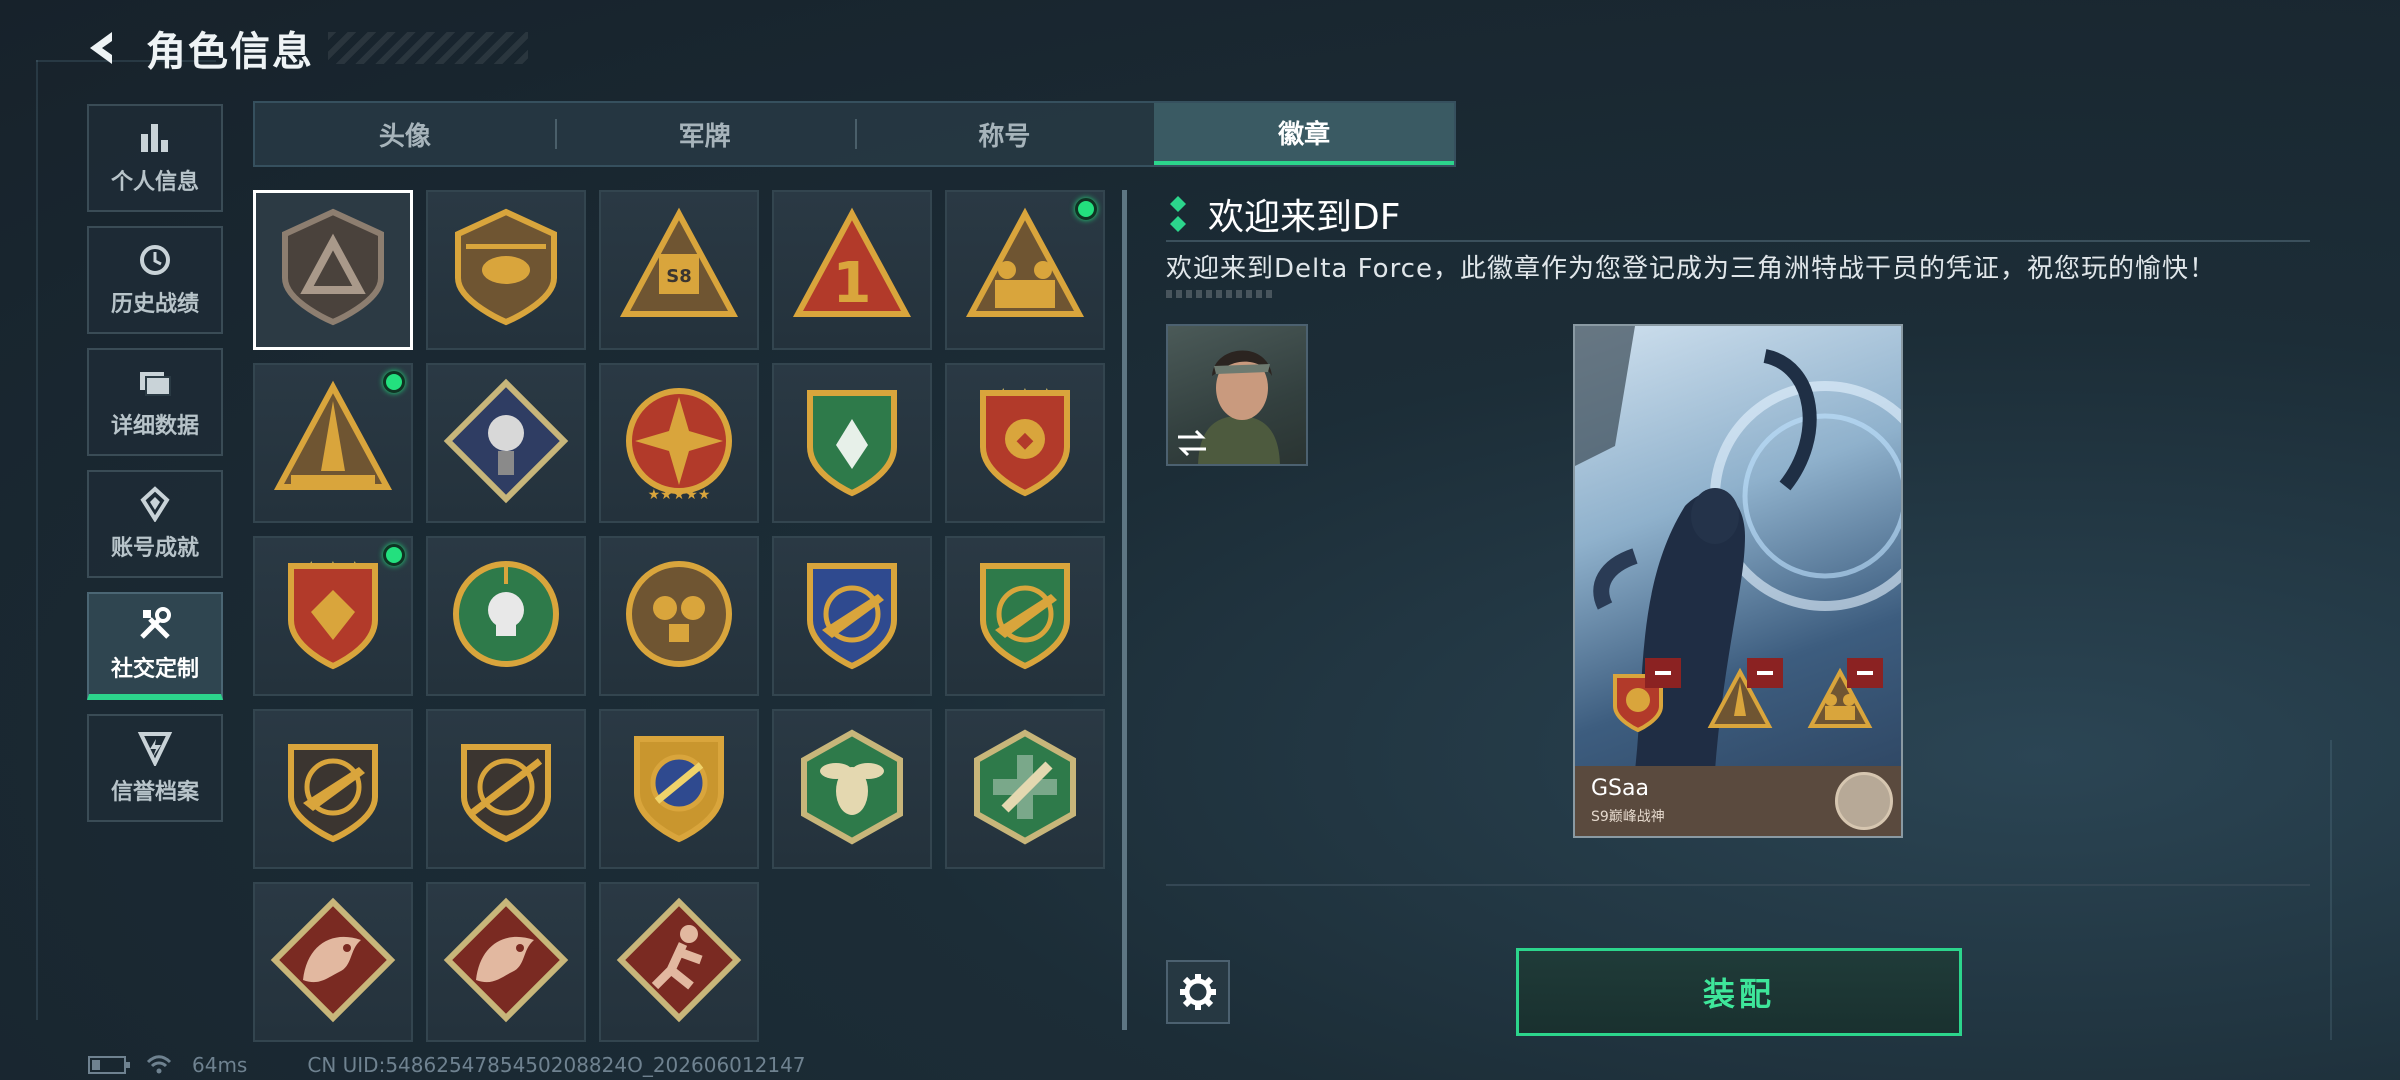  Describe the element at coordinates (155, 384) in the screenshot. I see `folder-icon` at that location.